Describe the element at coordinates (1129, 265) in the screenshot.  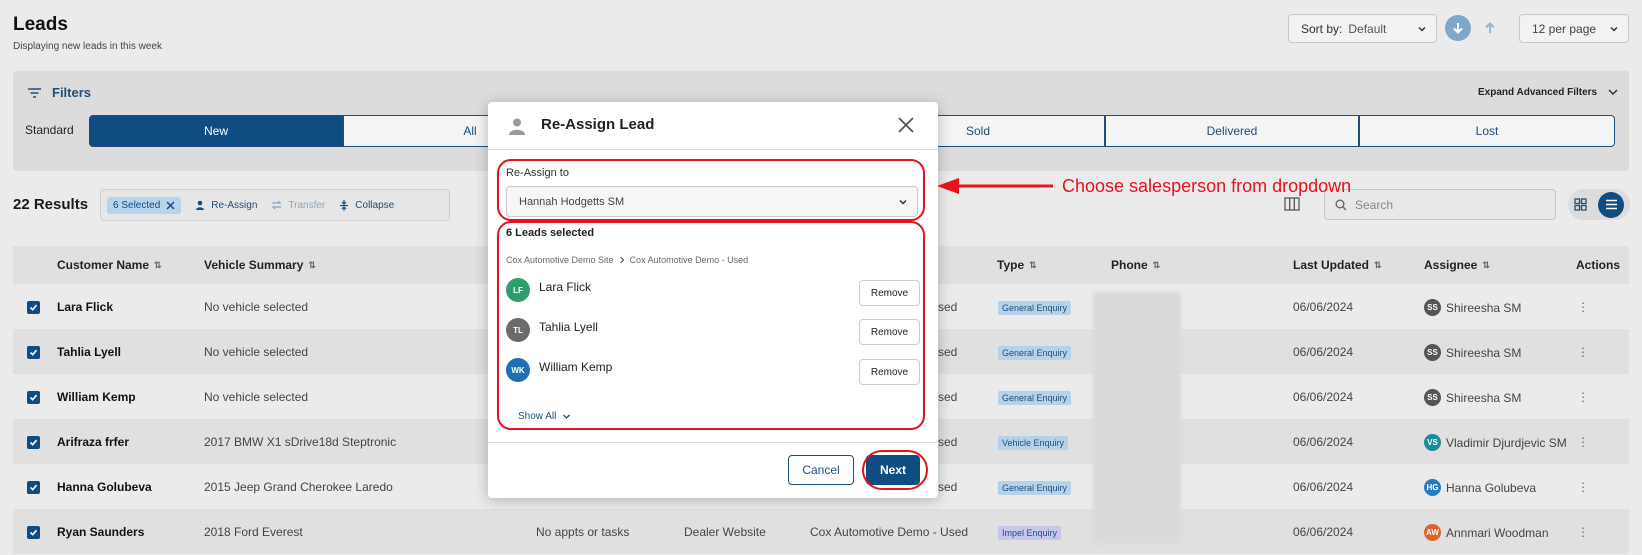
I see `th-phone-label: Phone` at that location.